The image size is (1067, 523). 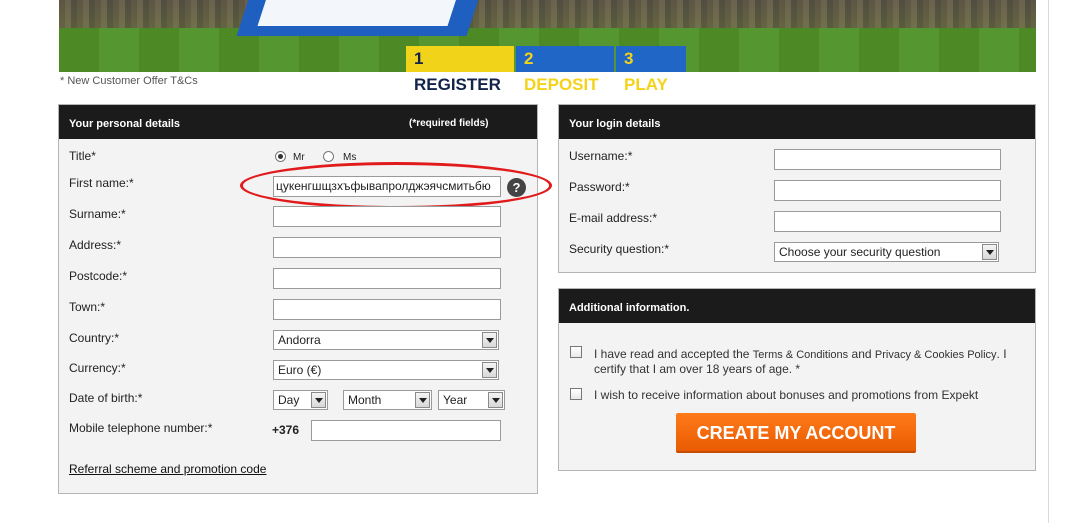 What do you see at coordinates (125, 124) in the screenshot?
I see `personal-details-title: Your personal details` at bounding box center [125, 124].